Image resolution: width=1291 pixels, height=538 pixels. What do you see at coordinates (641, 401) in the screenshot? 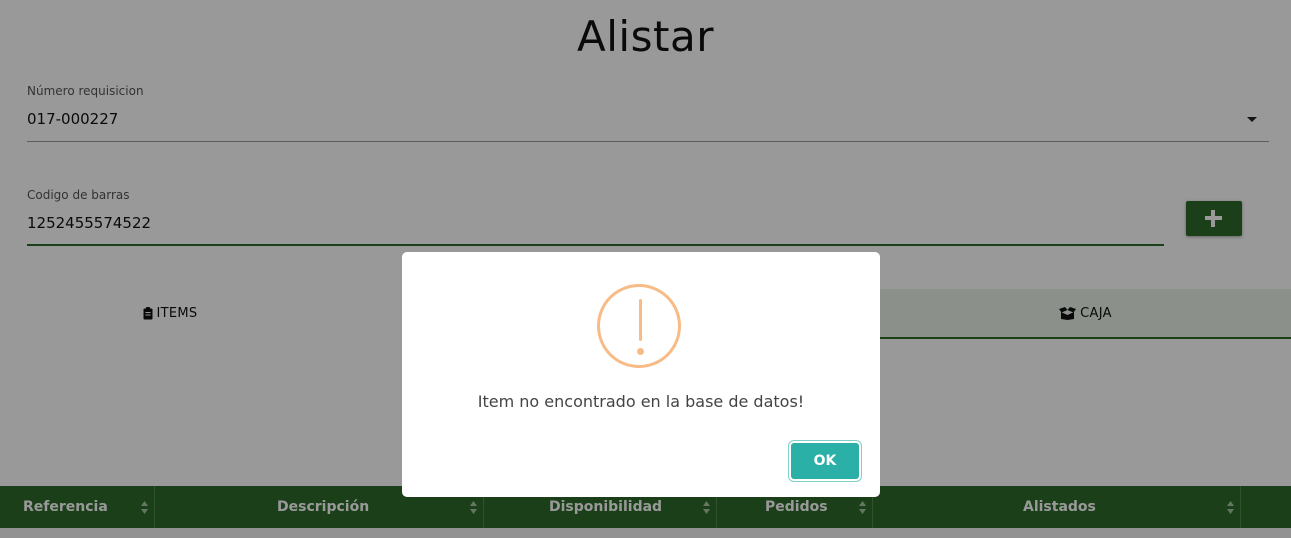
I see `alert-message: Item no encontrado en la base de datos!` at bounding box center [641, 401].